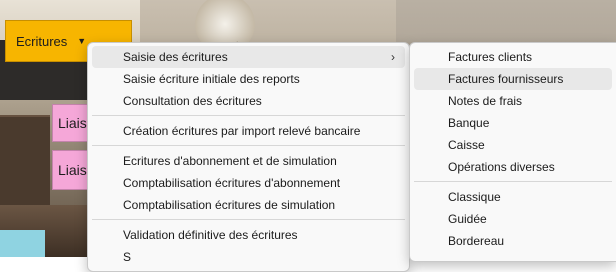 The image size is (616, 272). What do you see at coordinates (248, 57) in the screenshot?
I see `menu-item-saisie-ecritures: Saisie des écritures ›` at bounding box center [248, 57].